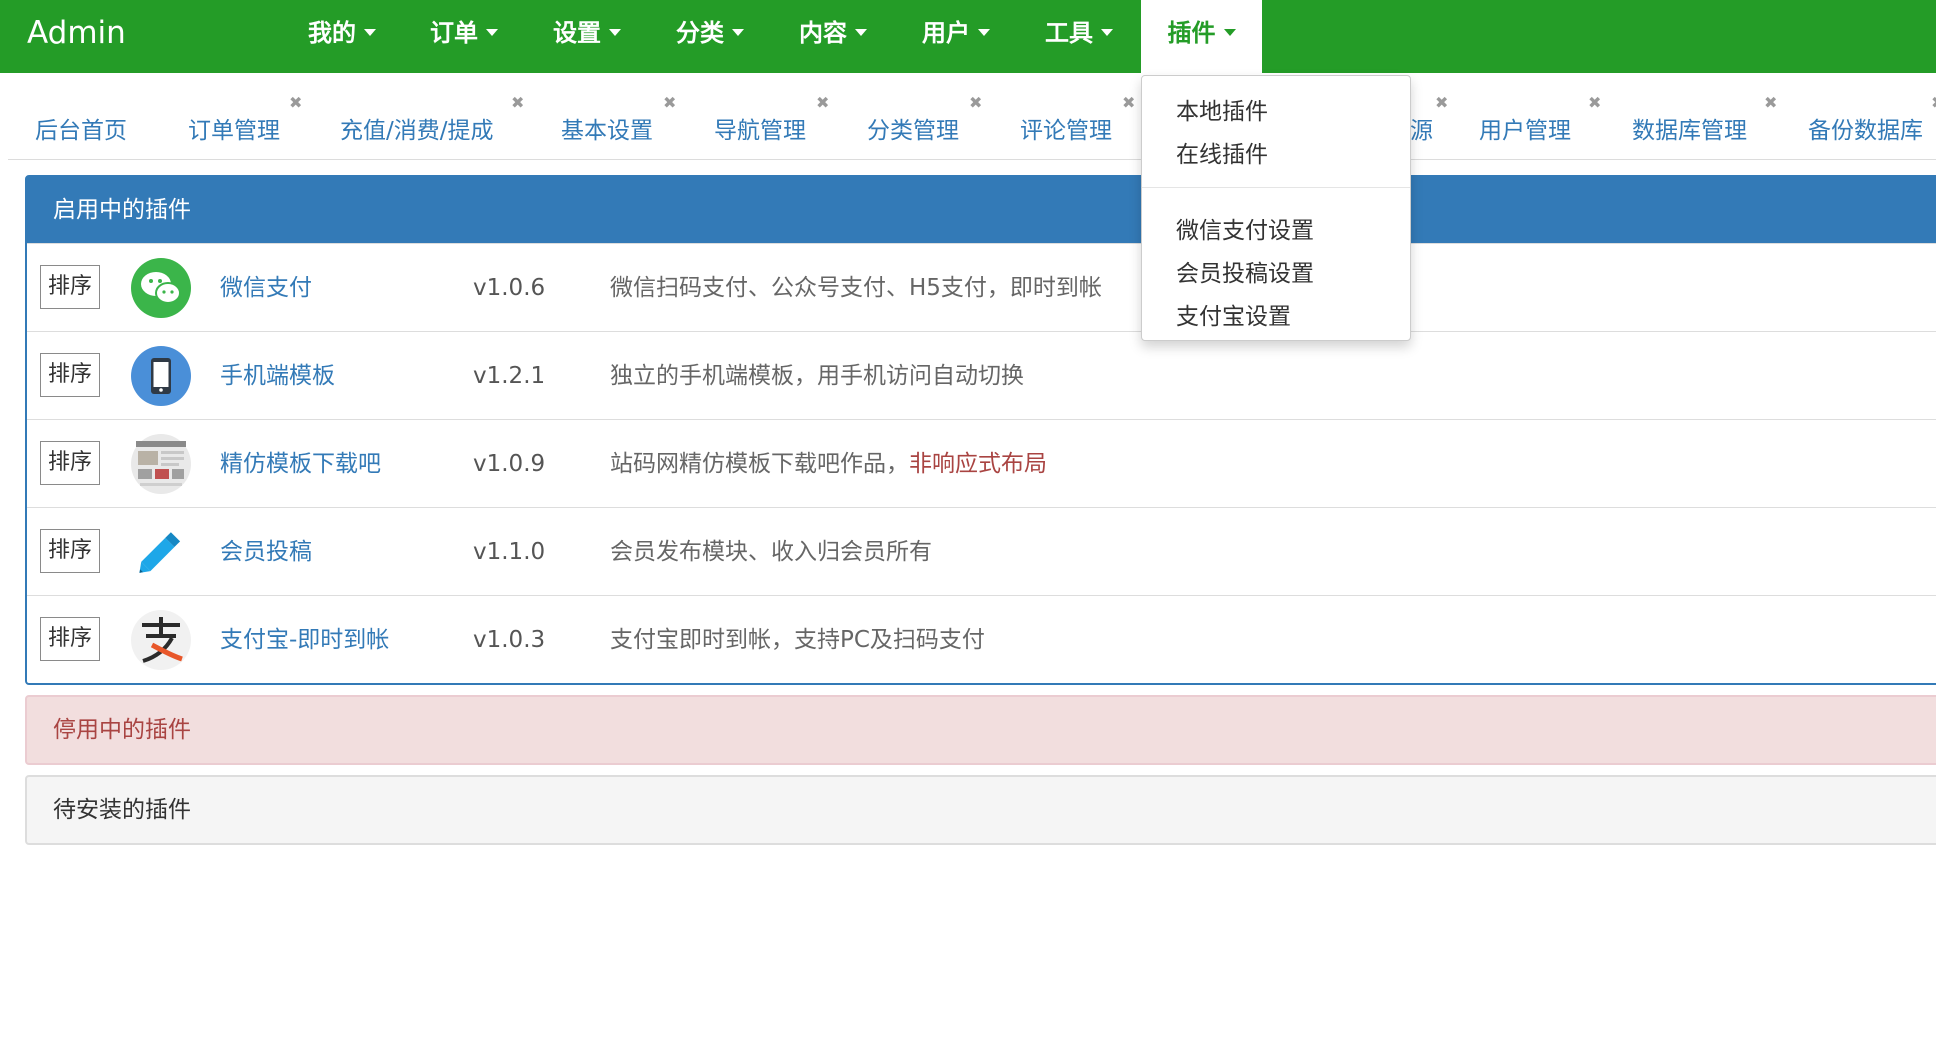 The width and height of the screenshot is (1936, 1040). What do you see at coordinates (509, 464) in the screenshot?
I see `plugin-version: v1.0.9` at bounding box center [509, 464].